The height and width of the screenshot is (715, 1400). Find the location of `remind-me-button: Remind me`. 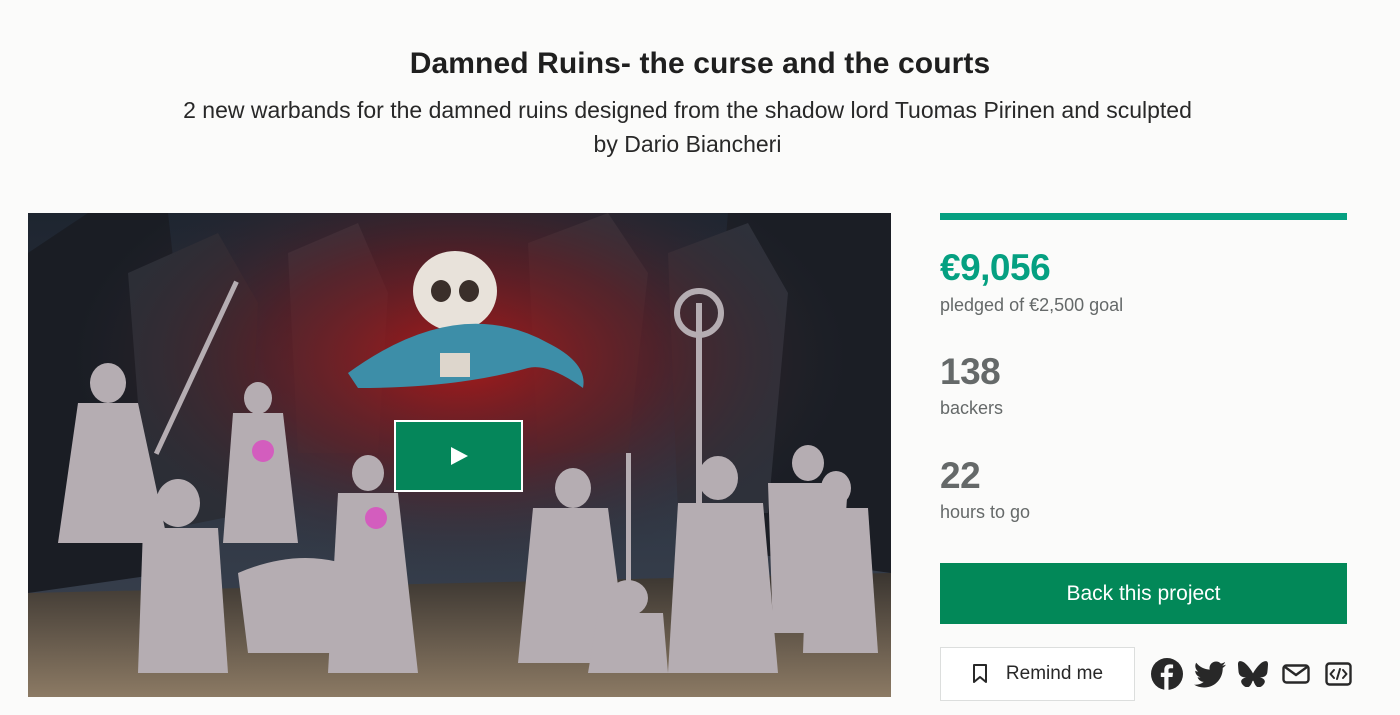

remind-me-button: Remind me is located at coordinates (1037, 674).